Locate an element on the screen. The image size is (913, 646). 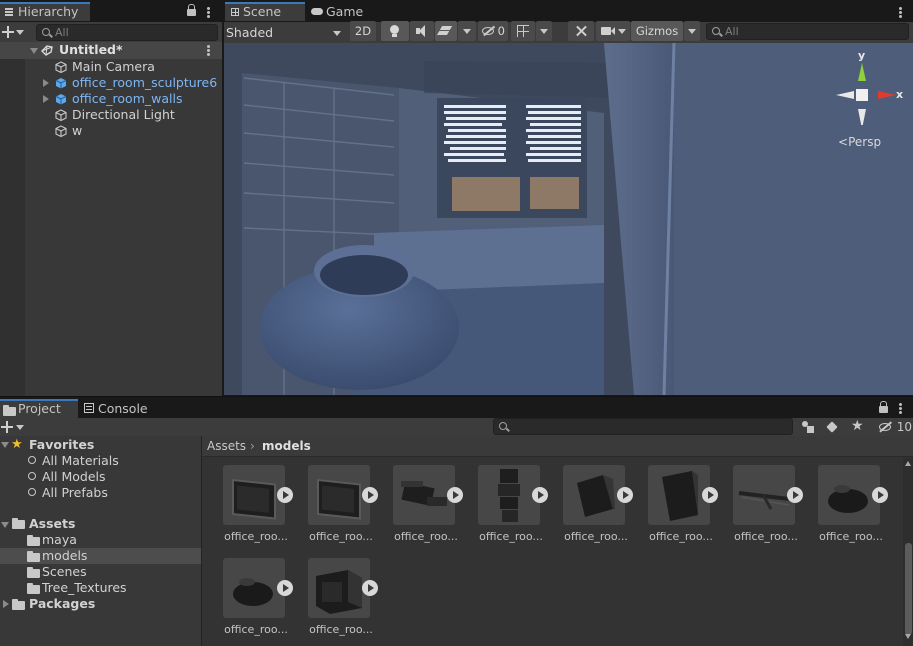
assets-label: Assets is located at coordinates (52, 524).